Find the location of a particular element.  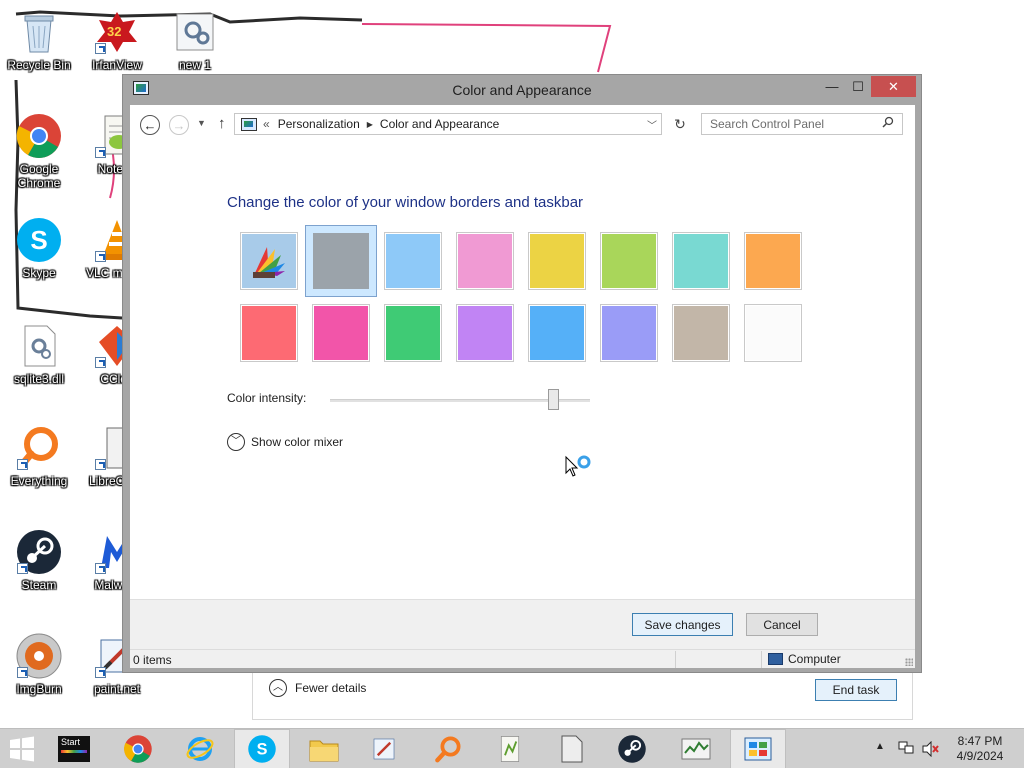

taskbar-item-start-app: Start is located at coordinates (74, 748).